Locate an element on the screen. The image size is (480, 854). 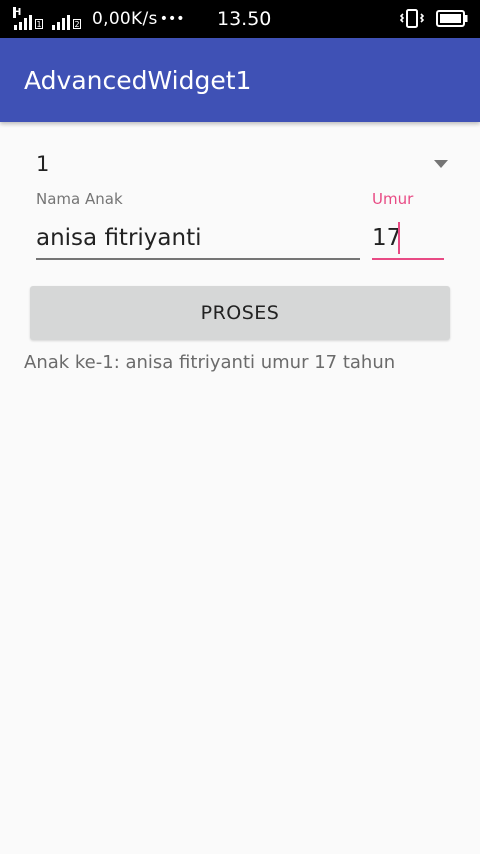
status-clock: 13.50 is located at coordinates (244, 19).